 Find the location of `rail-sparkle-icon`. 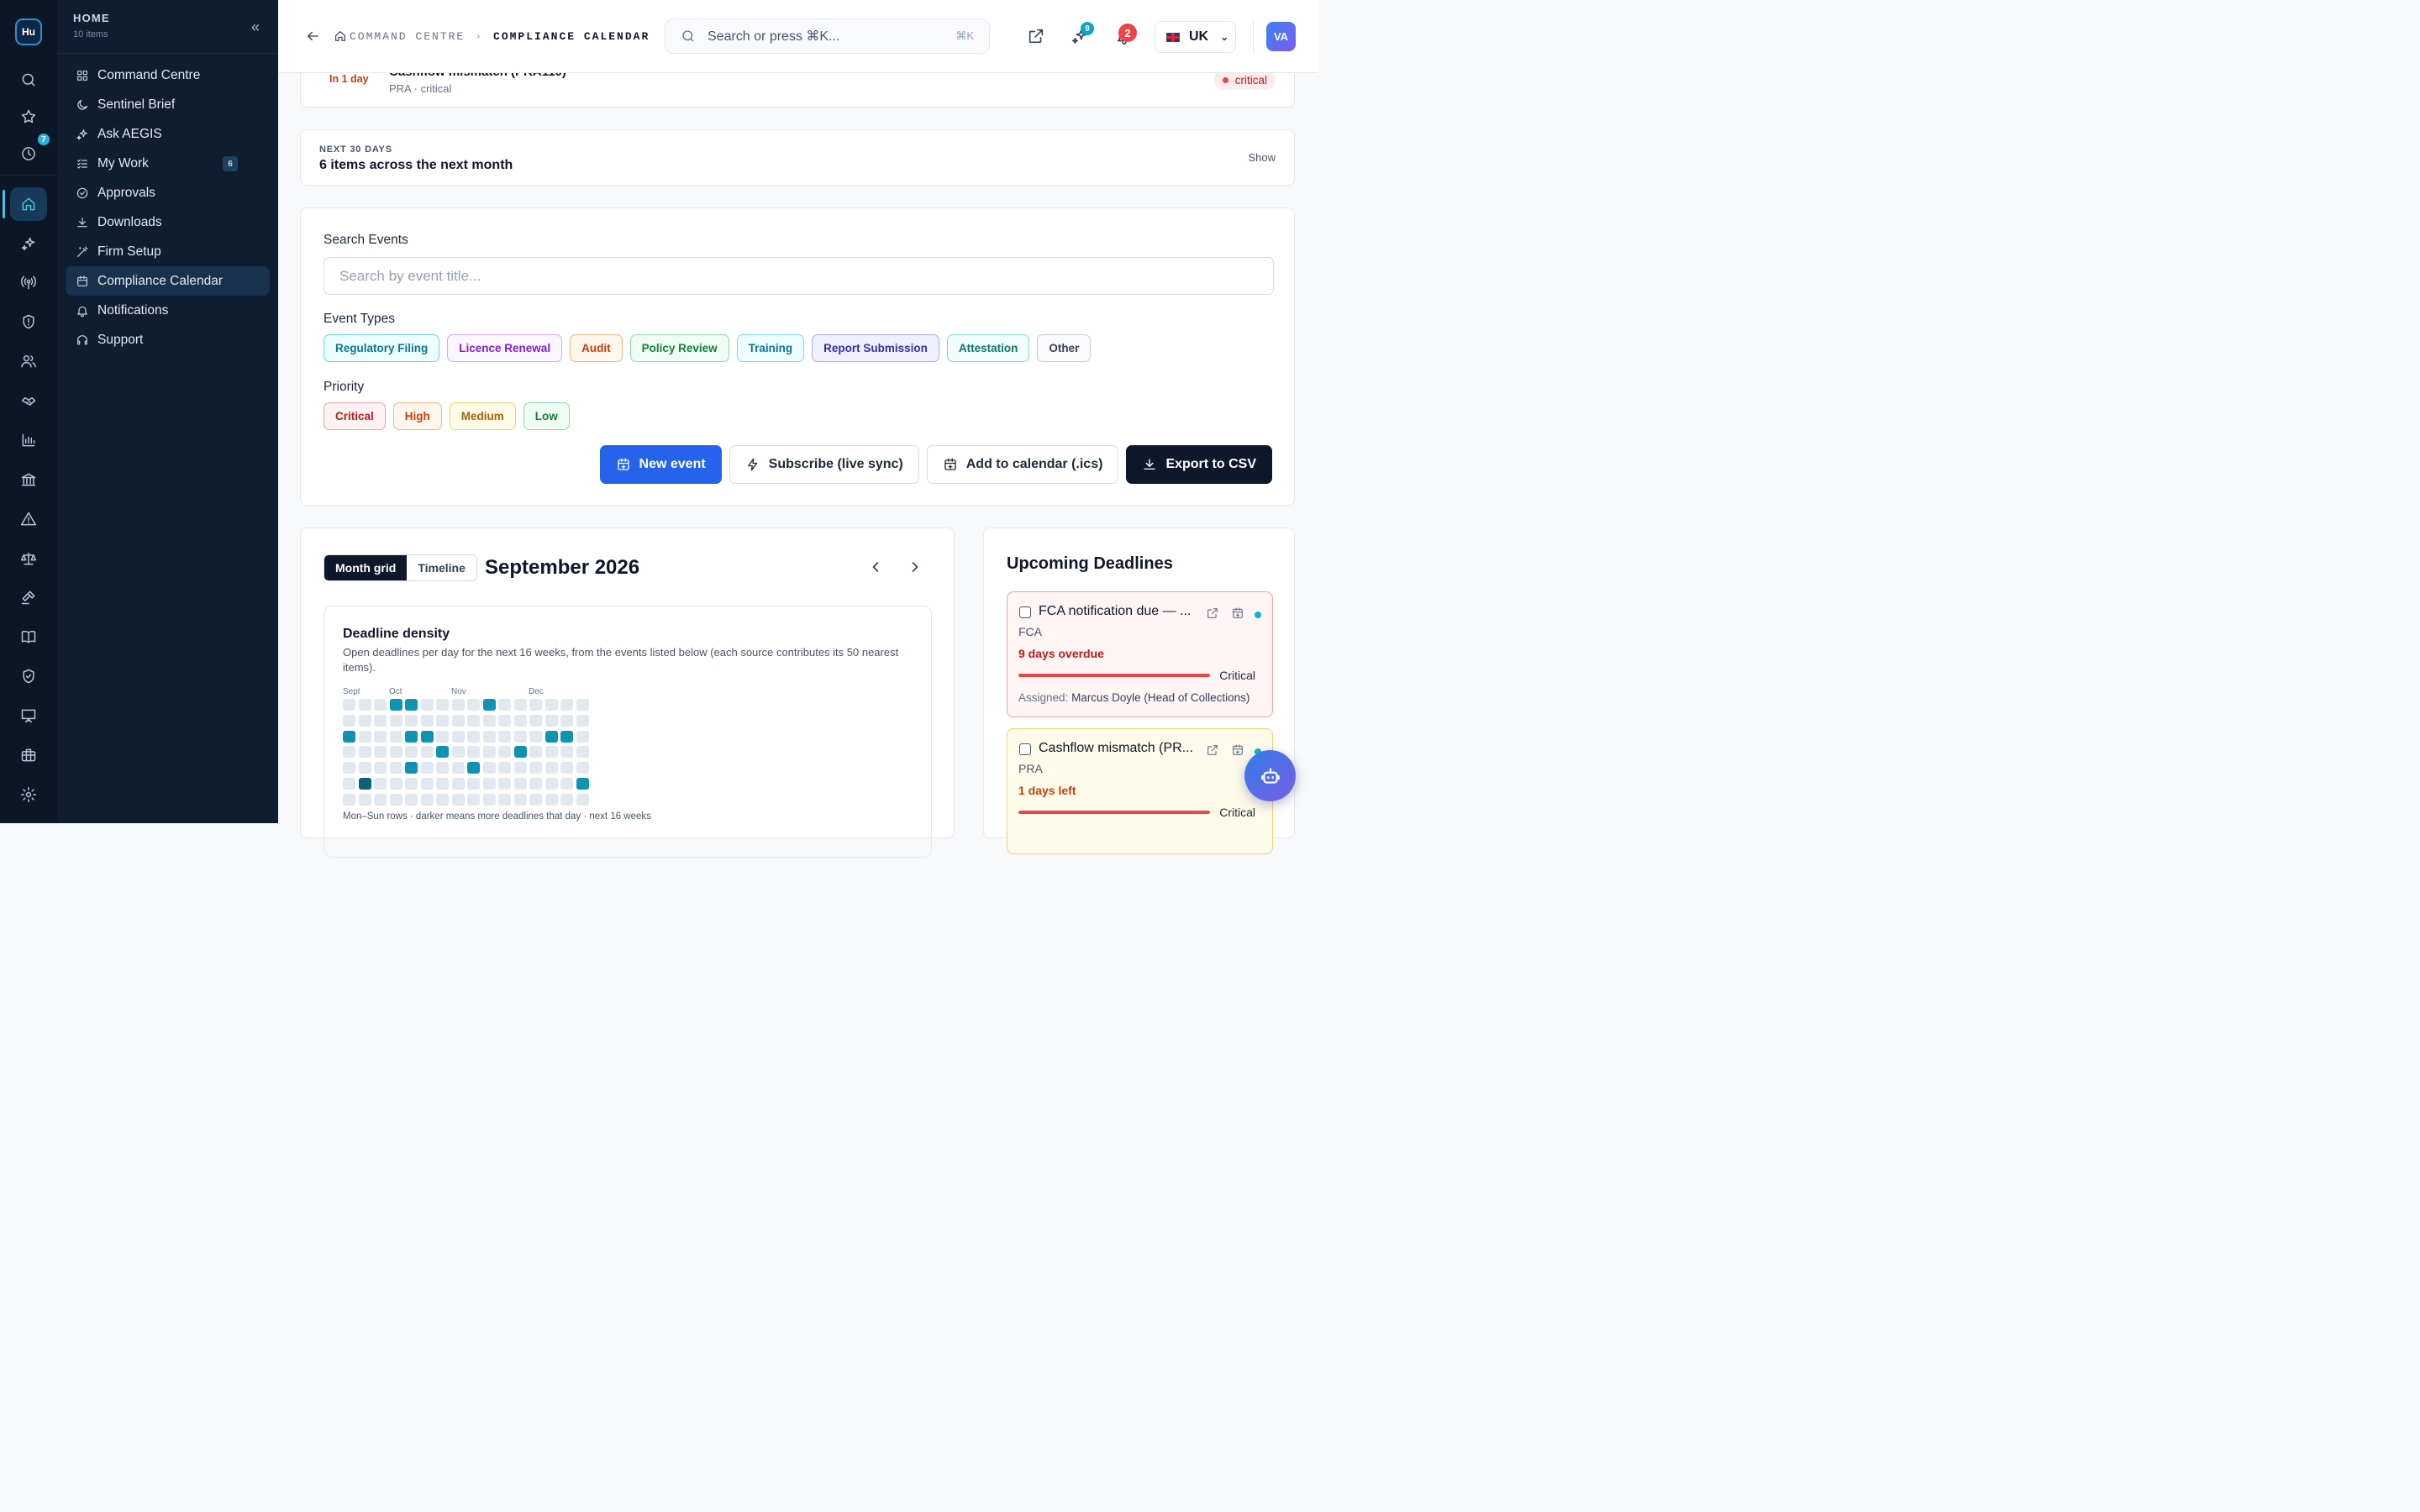

rail-sparkle-icon is located at coordinates (28, 243).